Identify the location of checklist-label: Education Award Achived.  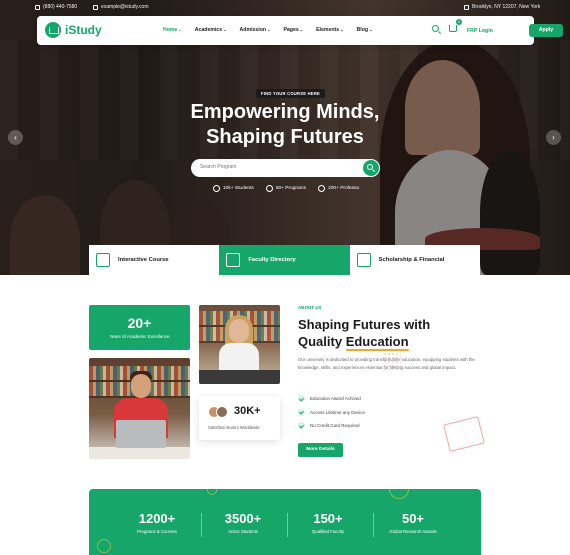
(335, 399).